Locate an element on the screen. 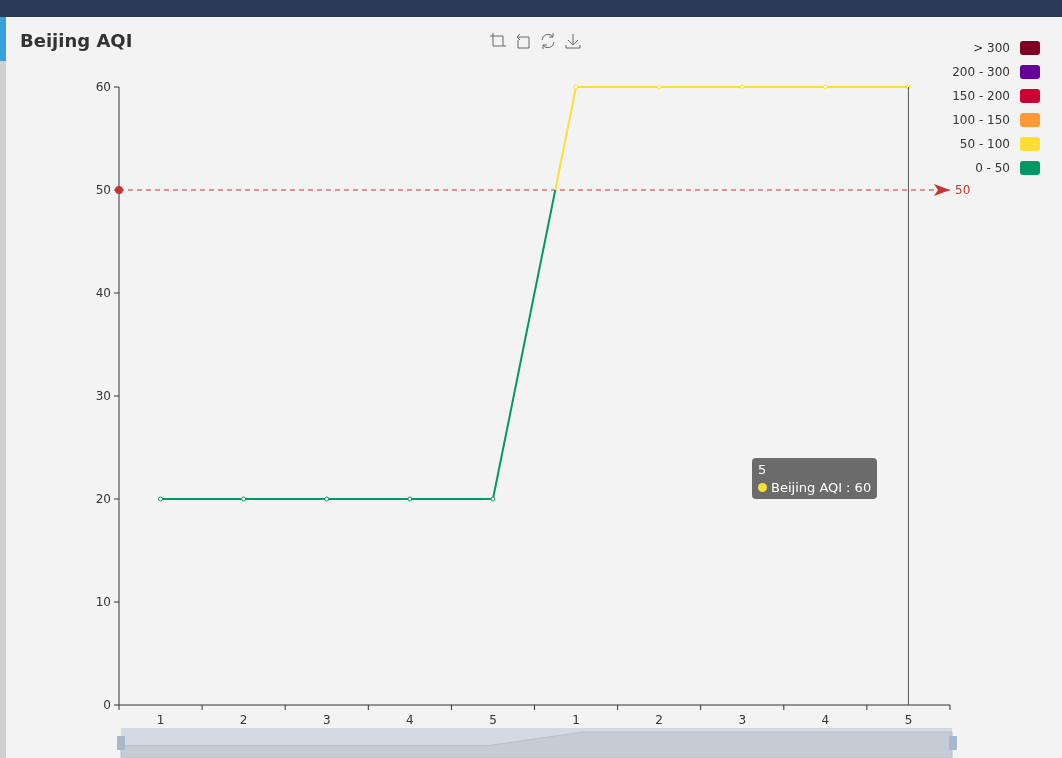 This screenshot has width=1062, height=758. legend-label: > 300 is located at coordinates (991, 48).